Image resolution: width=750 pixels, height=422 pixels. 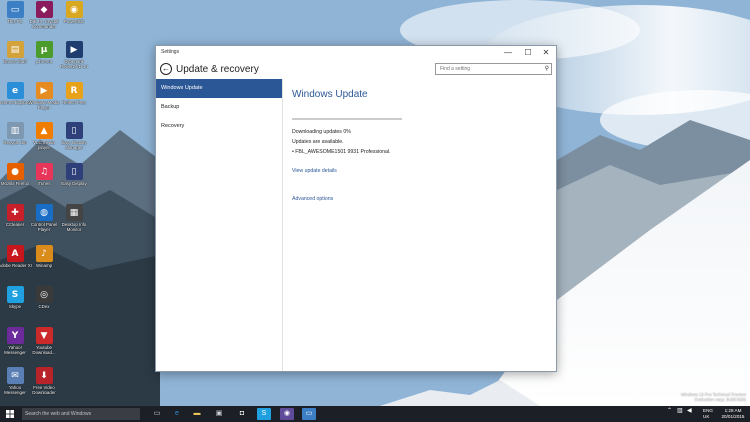 I want to click on desktop-shortcut: R Reflect Free, so click(x=74, y=101).